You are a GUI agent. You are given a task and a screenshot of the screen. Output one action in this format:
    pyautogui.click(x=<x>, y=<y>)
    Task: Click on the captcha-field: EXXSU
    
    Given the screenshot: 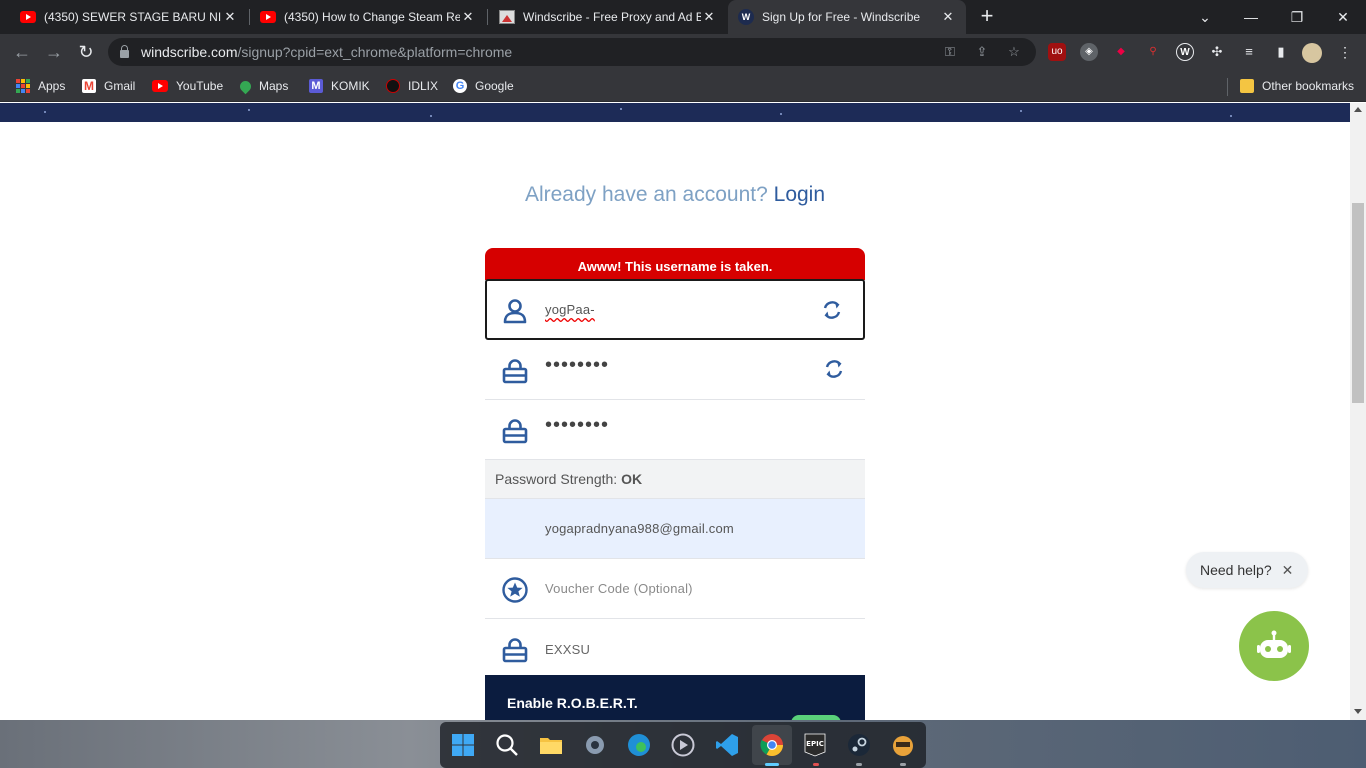 What is the action you would take?
    pyautogui.click(x=675, y=649)
    